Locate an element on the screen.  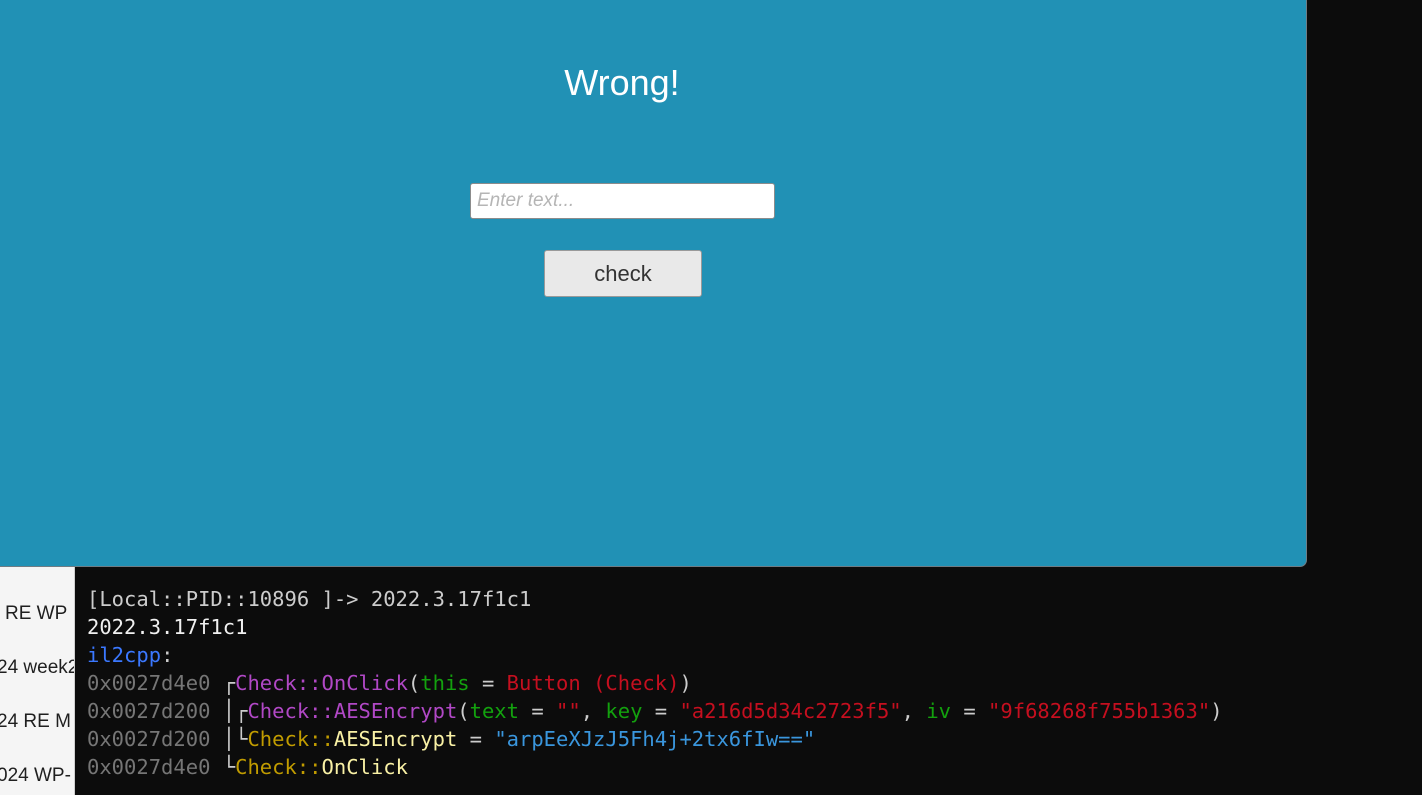
il2cpp-colon: : is located at coordinates (167, 655).